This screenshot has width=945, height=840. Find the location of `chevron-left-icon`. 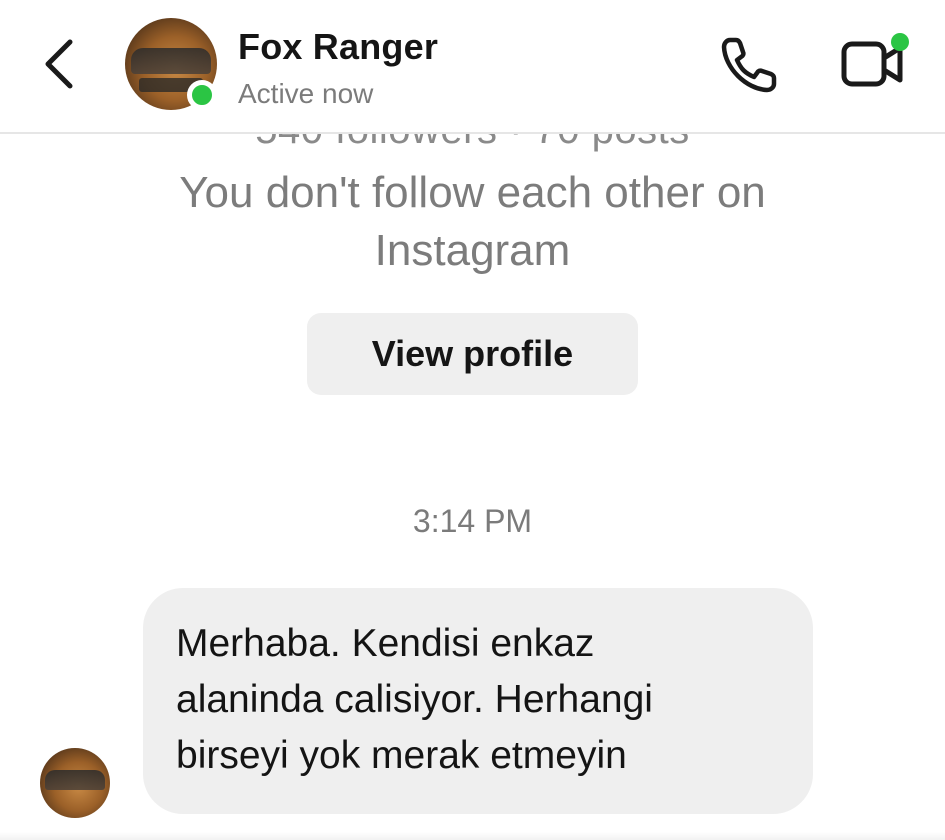

chevron-left-icon is located at coordinates (59, 64).